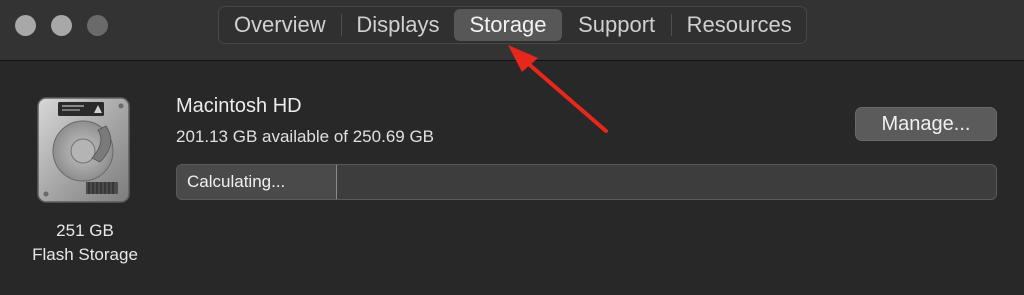 Image resolution: width=1024 pixels, height=295 pixels. Describe the element at coordinates (739, 25) in the screenshot. I see `tab-resources: Resources` at that location.